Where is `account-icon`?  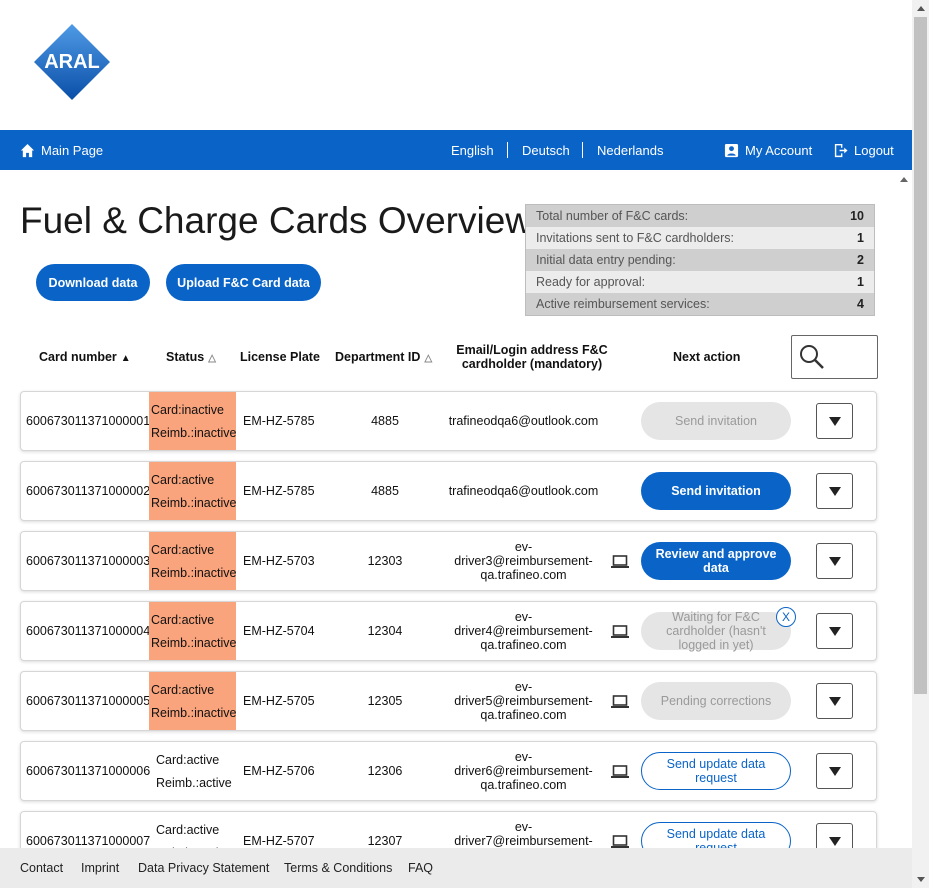 account-icon is located at coordinates (731, 150).